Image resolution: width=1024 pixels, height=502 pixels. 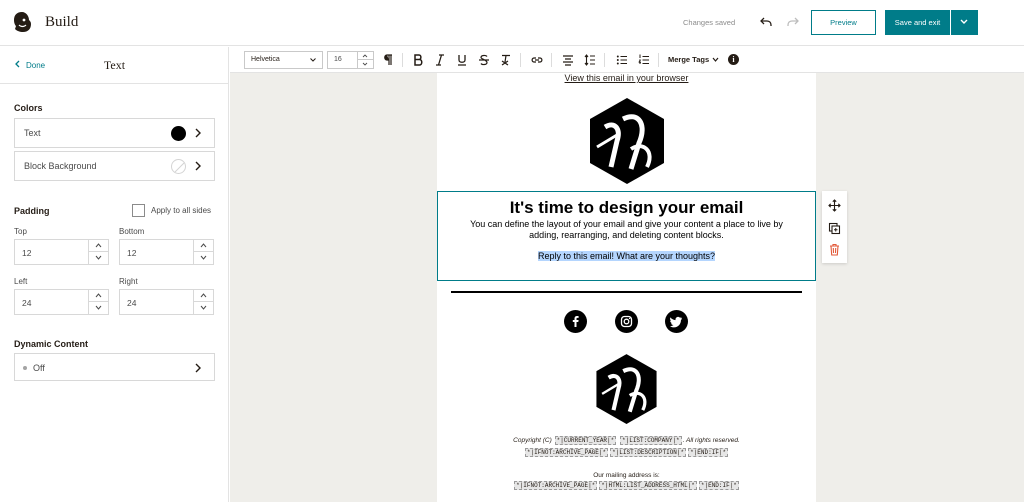 I want to click on merge-tag: *|HTML:LIST_ADDRESS_HTML|*, so click(x=648, y=485).